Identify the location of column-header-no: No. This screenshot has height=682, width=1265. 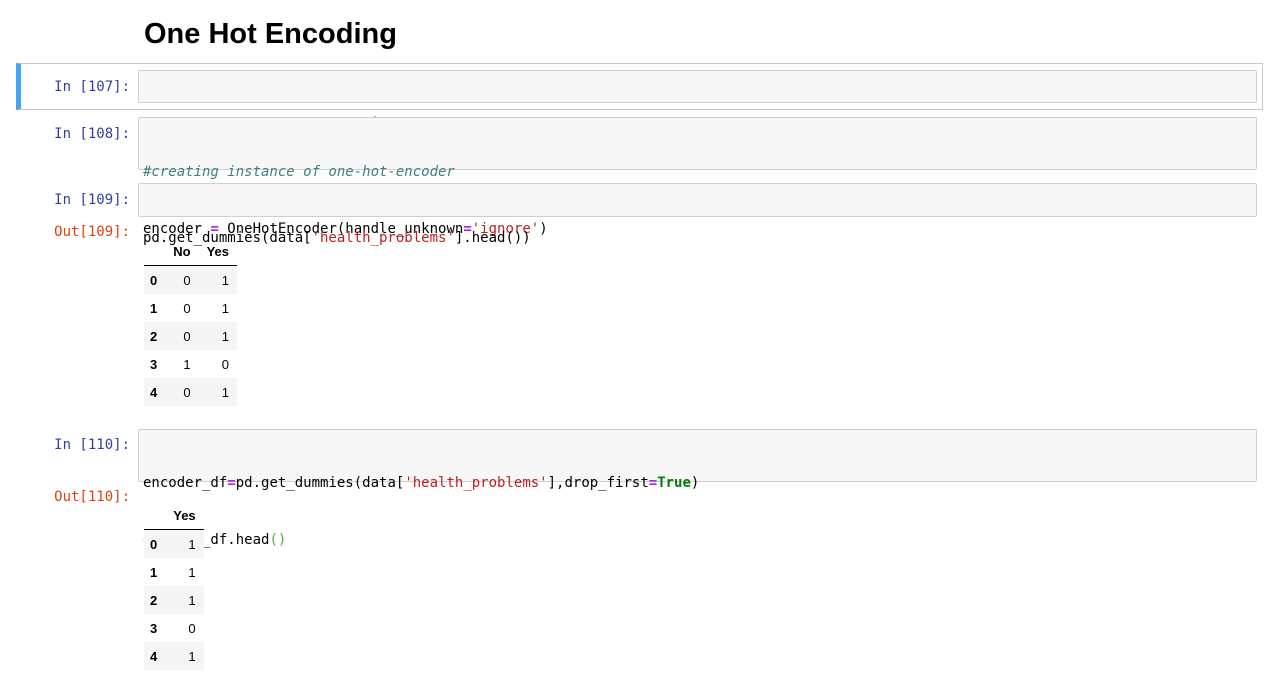
(182, 251).